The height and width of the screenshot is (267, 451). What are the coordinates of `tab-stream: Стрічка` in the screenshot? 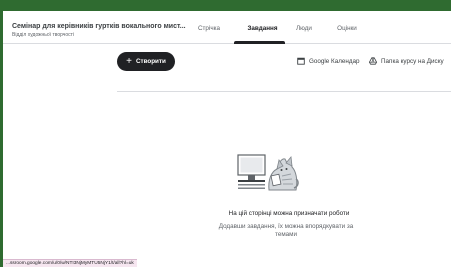 It's located at (209, 34).